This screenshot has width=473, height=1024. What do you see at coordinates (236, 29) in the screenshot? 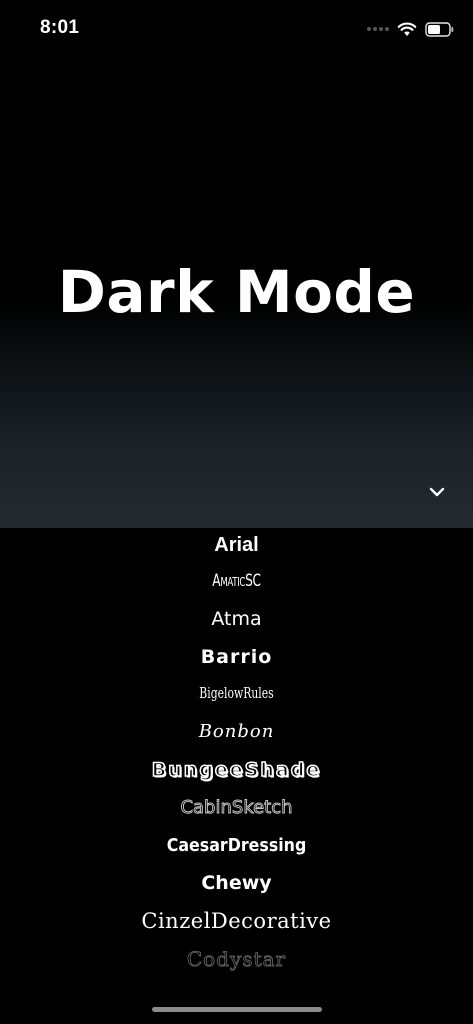
I see `status-bar: 8:01` at bounding box center [236, 29].